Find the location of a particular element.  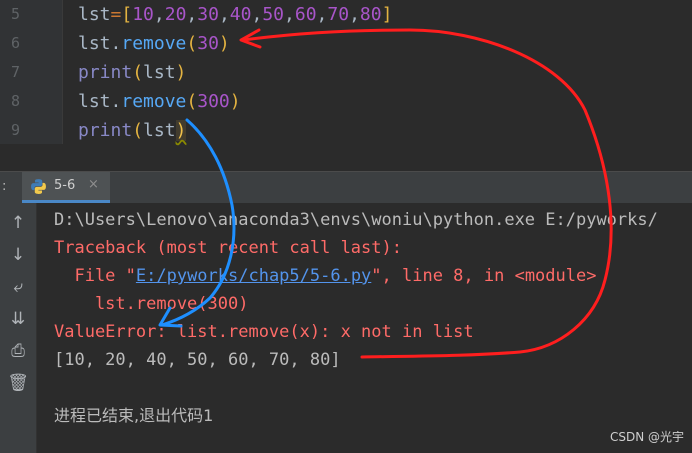

code-token: 300 is located at coordinates (213, 101).